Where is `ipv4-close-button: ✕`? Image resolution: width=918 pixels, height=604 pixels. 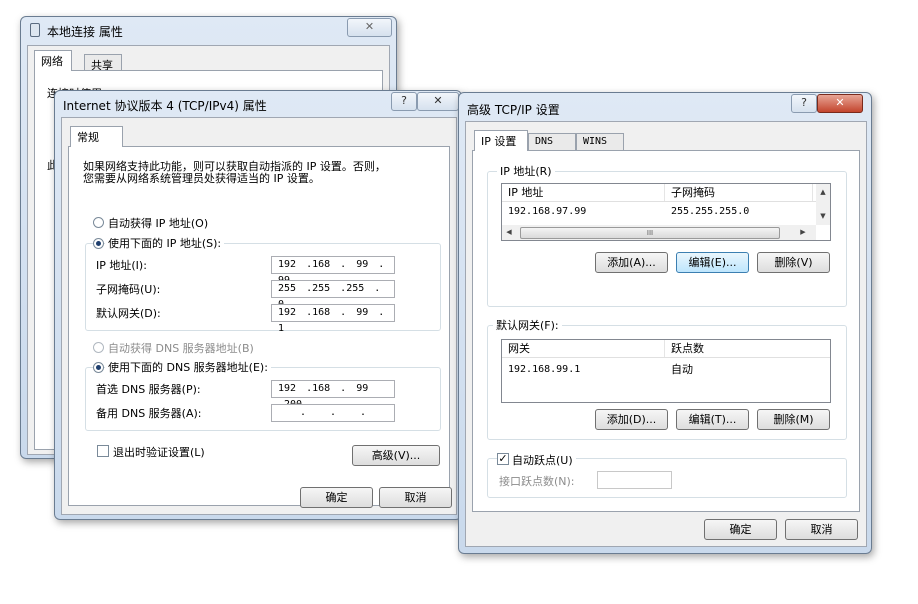
ipv4-close-button: ✕ is located at coordinates (438, 101).